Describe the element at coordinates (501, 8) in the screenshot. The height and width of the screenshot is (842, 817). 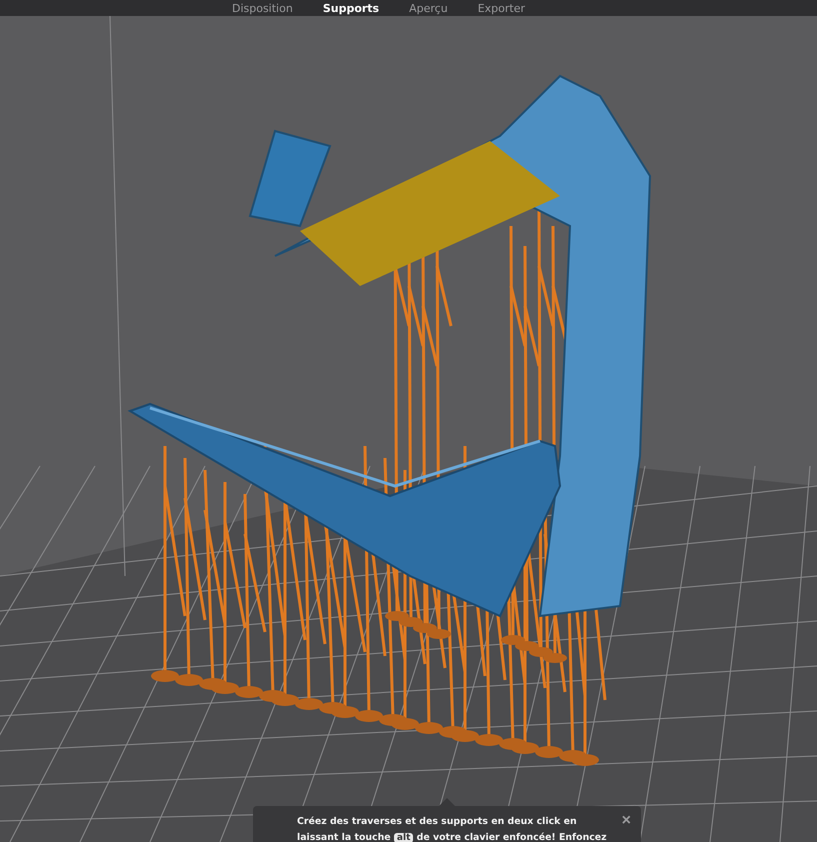
I see `mode-tab: Exporter` at that location.